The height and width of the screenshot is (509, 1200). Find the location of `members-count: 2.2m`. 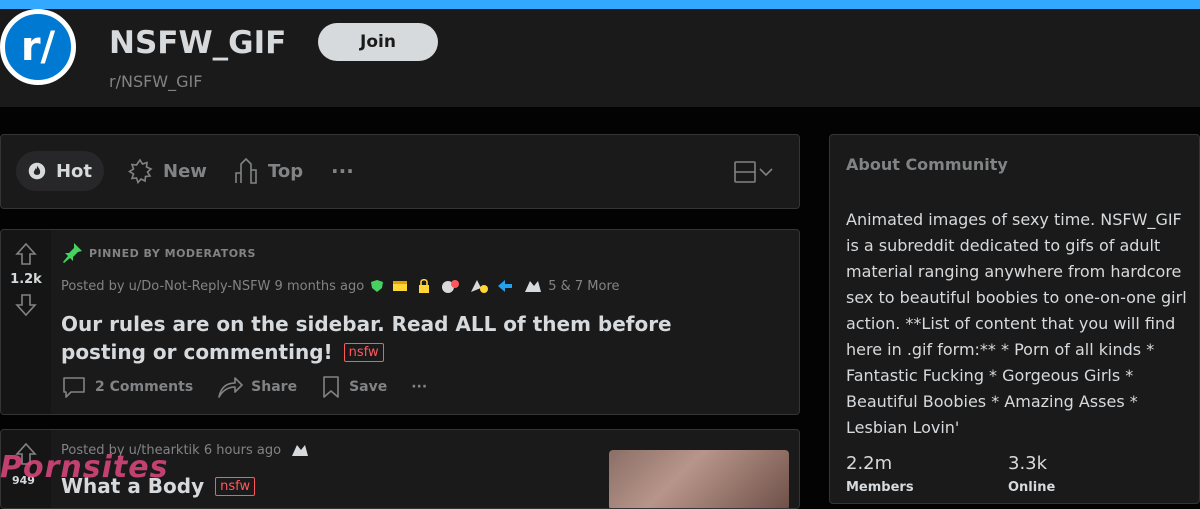

members-count: 2.2m is located at coordinates (869, 463).